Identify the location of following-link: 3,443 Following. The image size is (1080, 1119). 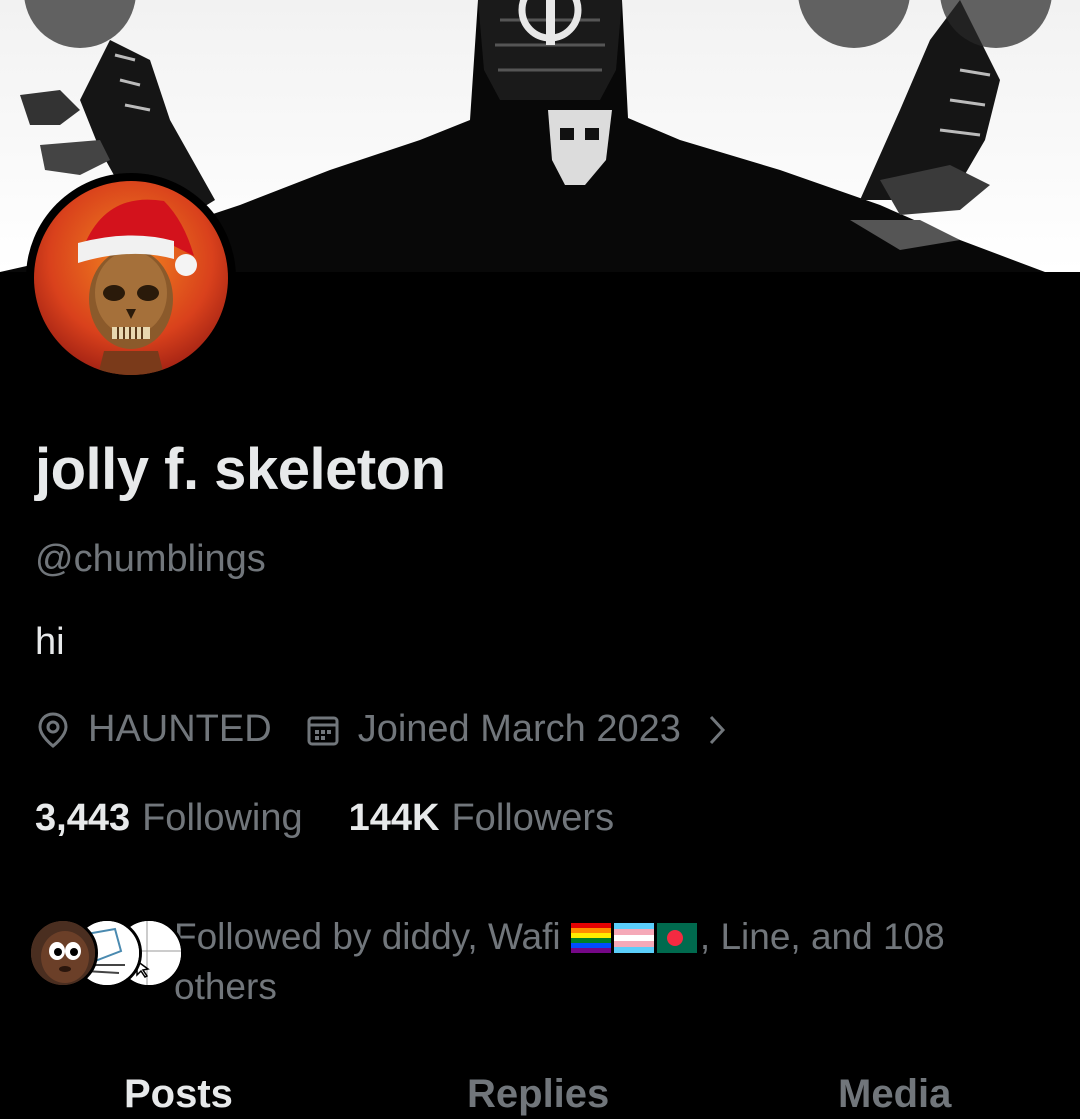
(169, 818).